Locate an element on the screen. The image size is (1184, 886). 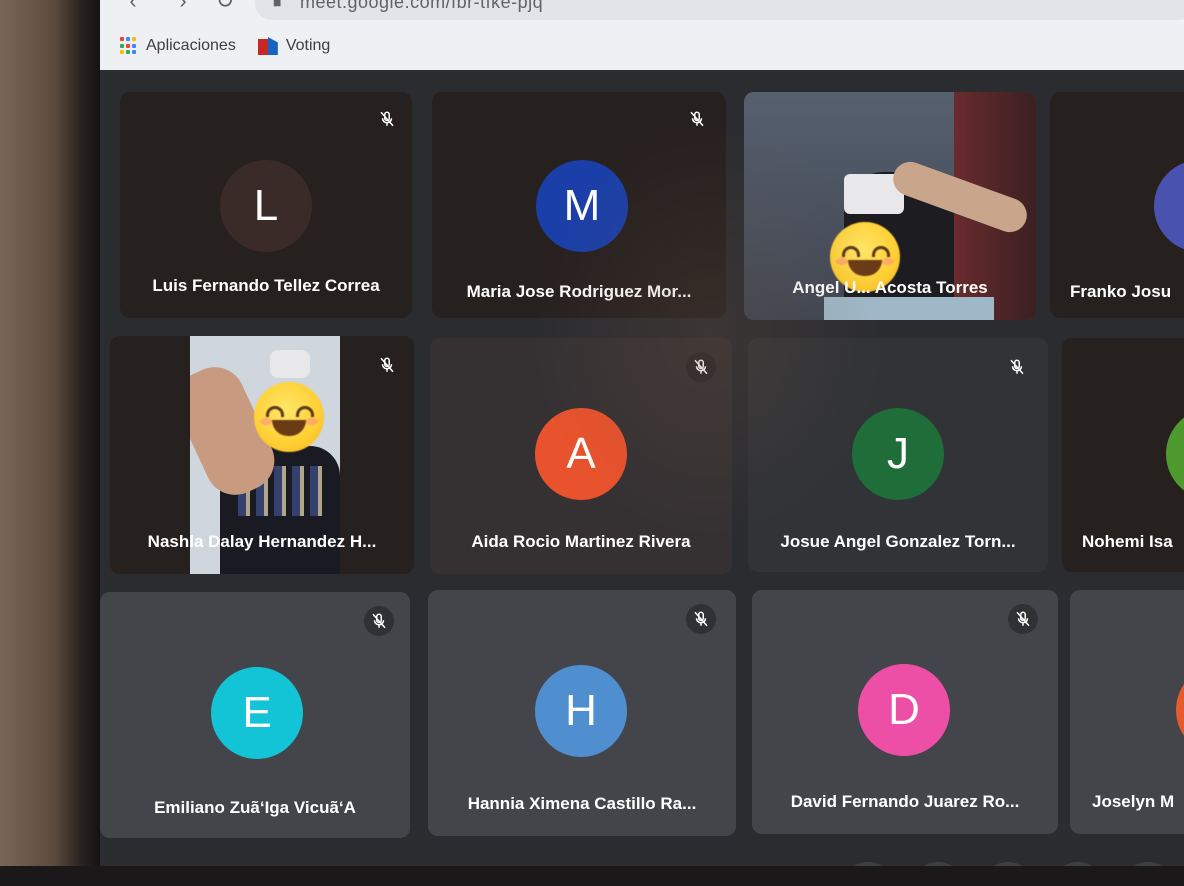
back-icon: ‹ is located at coordinates (133, 7).